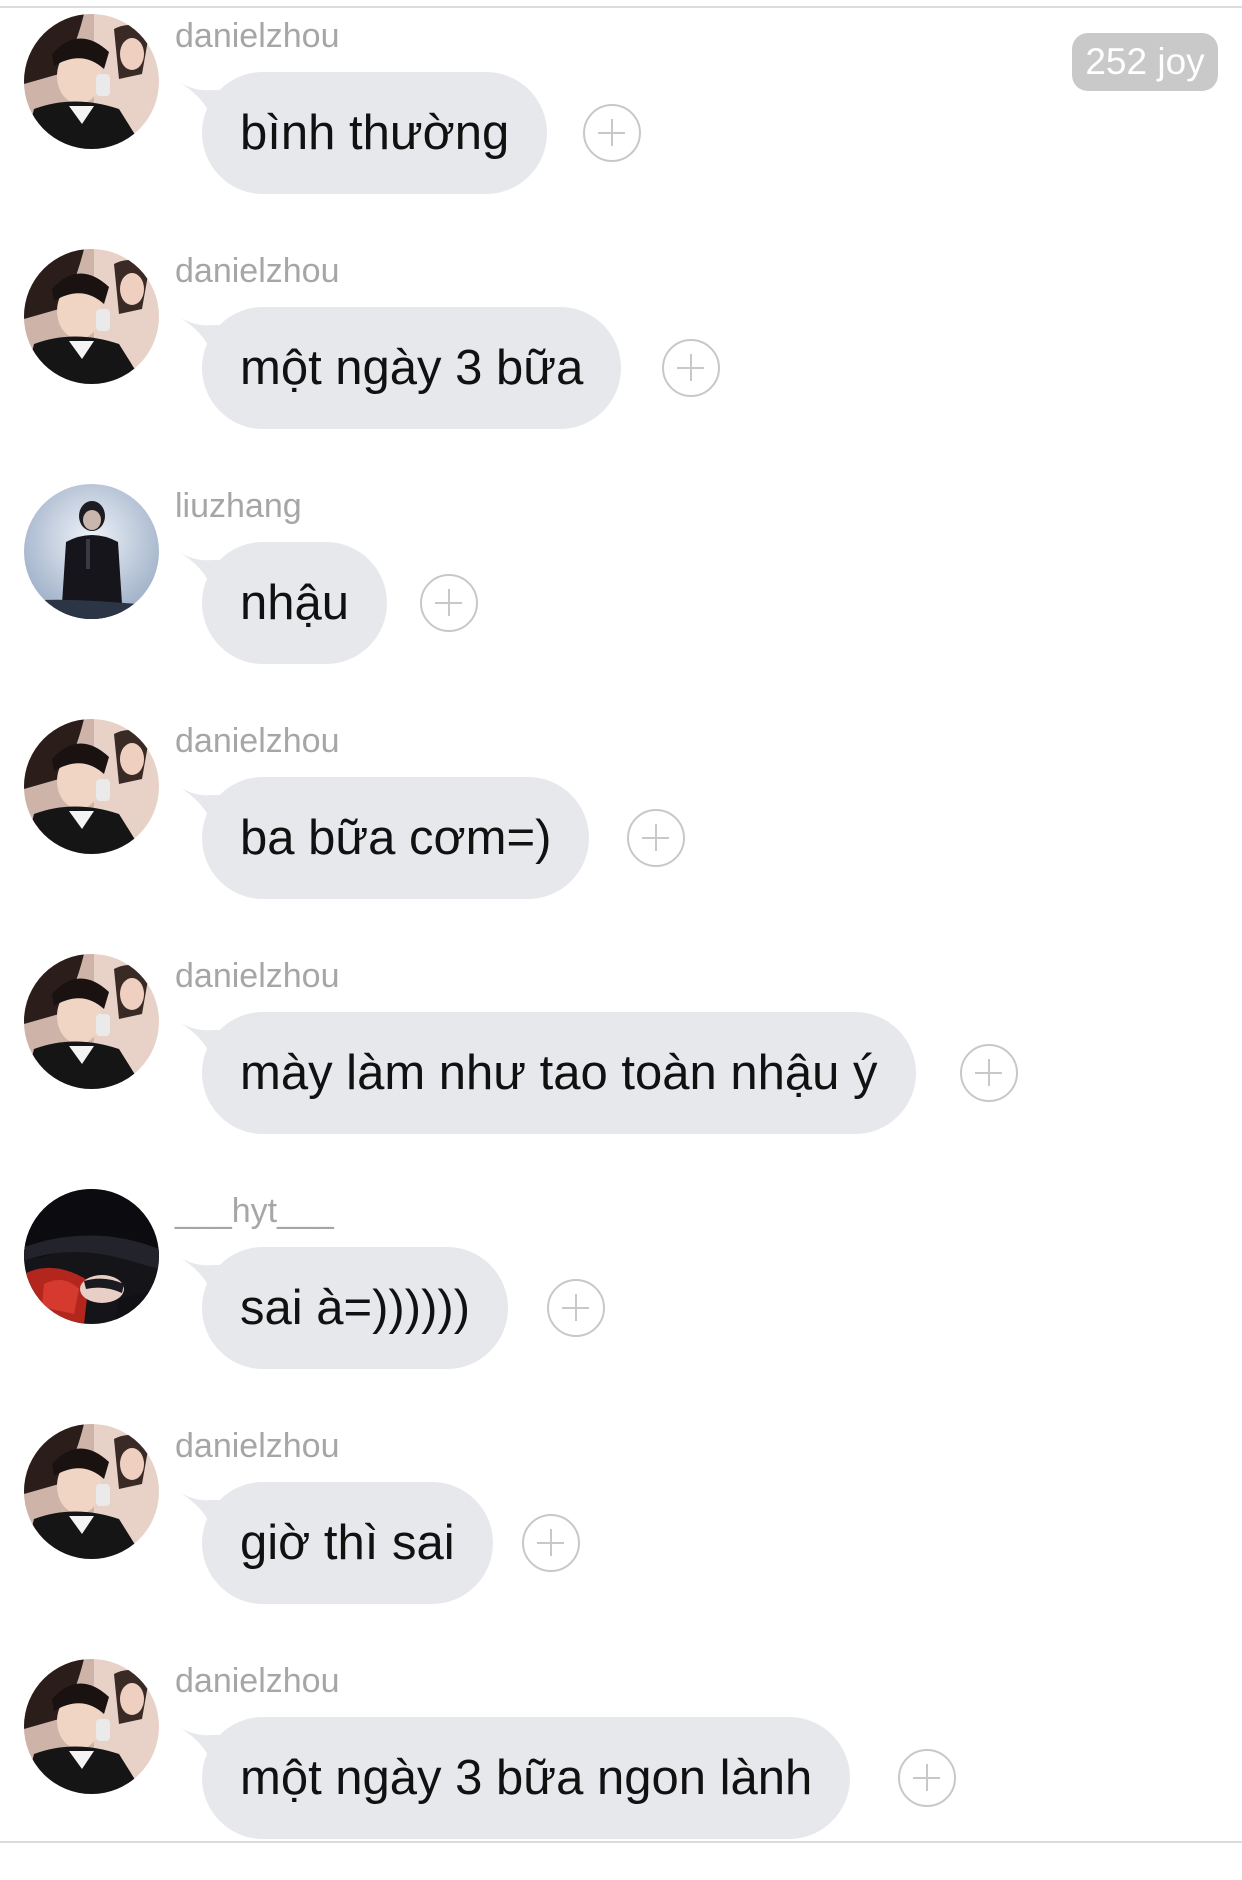 The image size is (1242, 1880). I want to click on message-row: ___hyt___ sai à=)))))), so click(621, 1292).